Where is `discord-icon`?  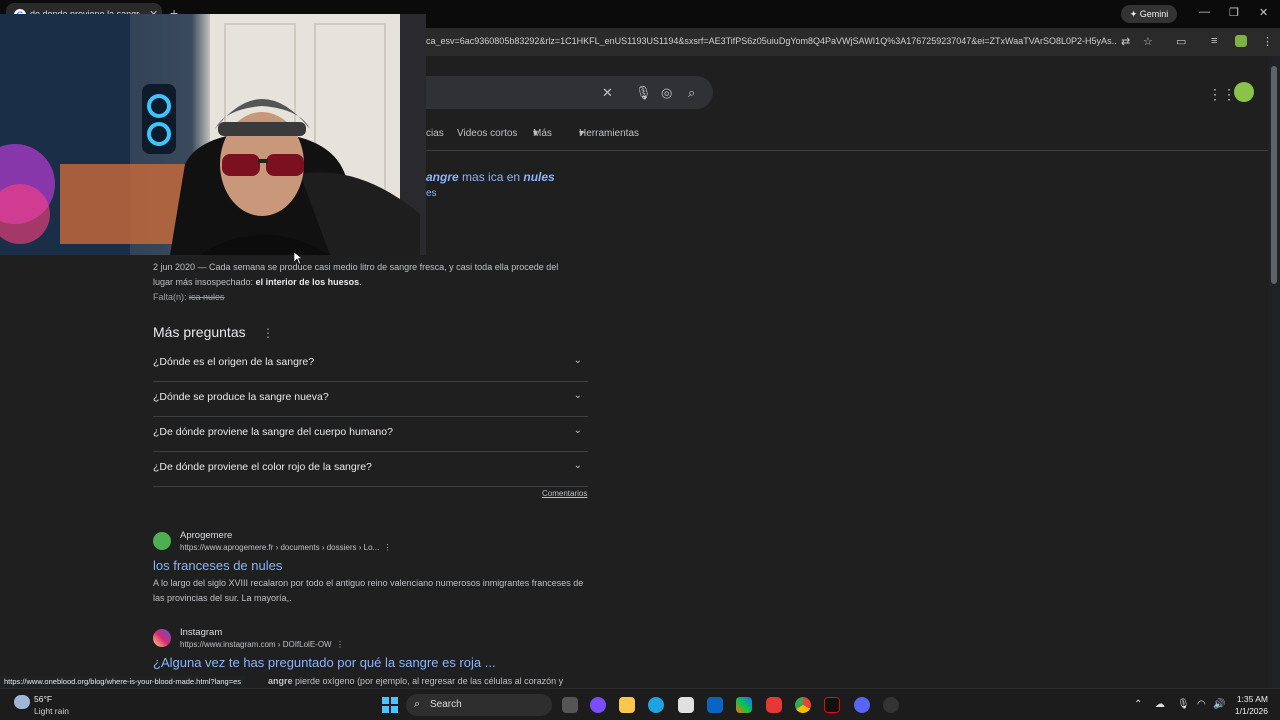
discord-icon is located at coordinates (862, 705).